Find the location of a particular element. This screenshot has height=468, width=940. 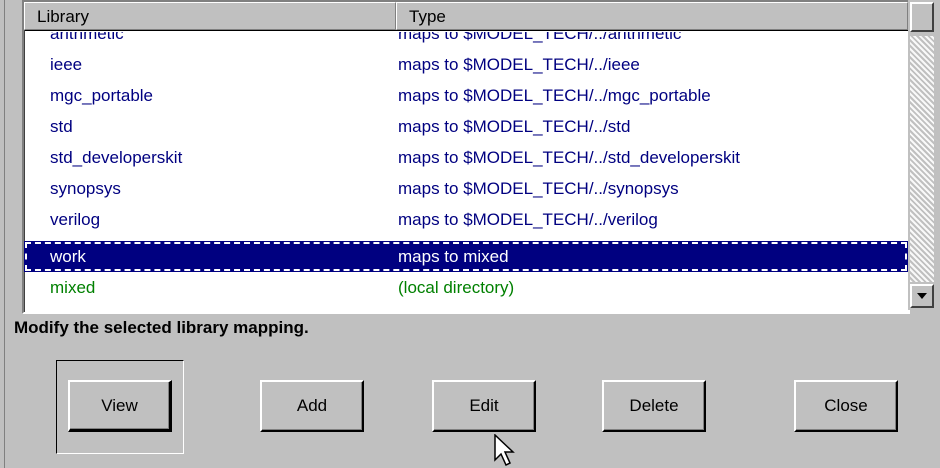

library-name: verilog is located at coordinates (75, 219).